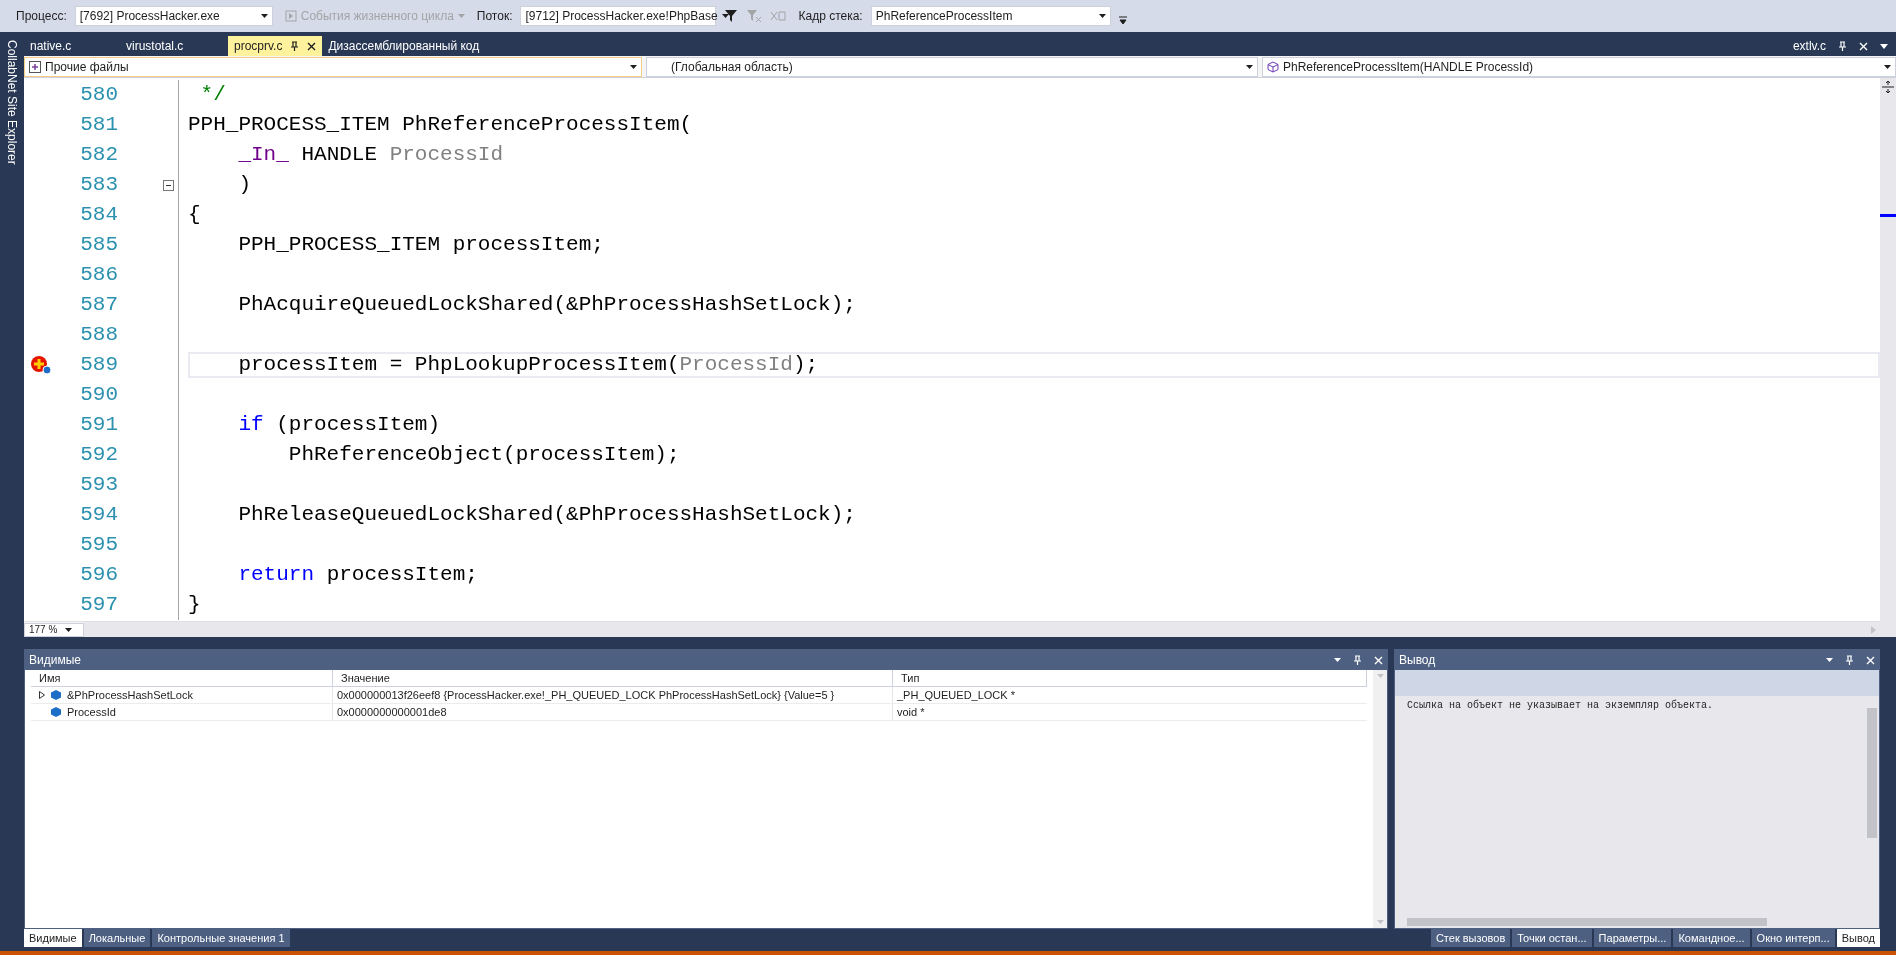 Image resolution: width=1896 pixels, height=955 pixels. What do you see at coordinates (173, 16) in the screenshot?
I see `process-dropdown: [7692] ProcessHacker.exe` at bounding box center [173, 16].